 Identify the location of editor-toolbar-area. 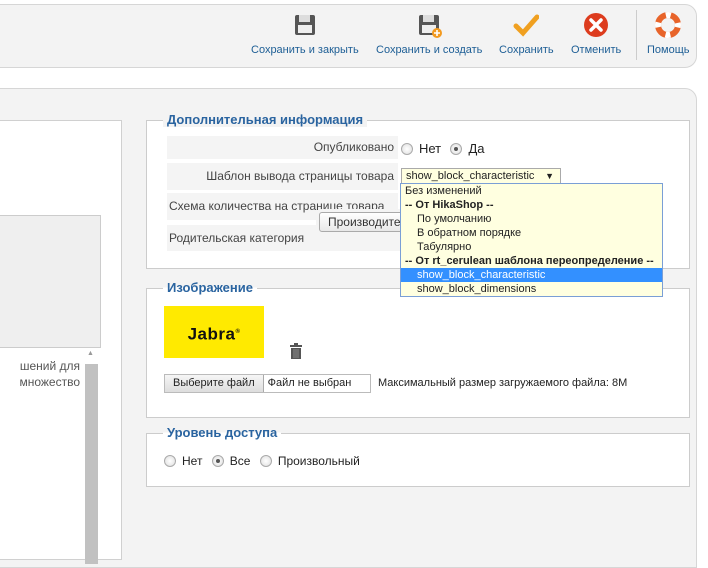
(50, 281).